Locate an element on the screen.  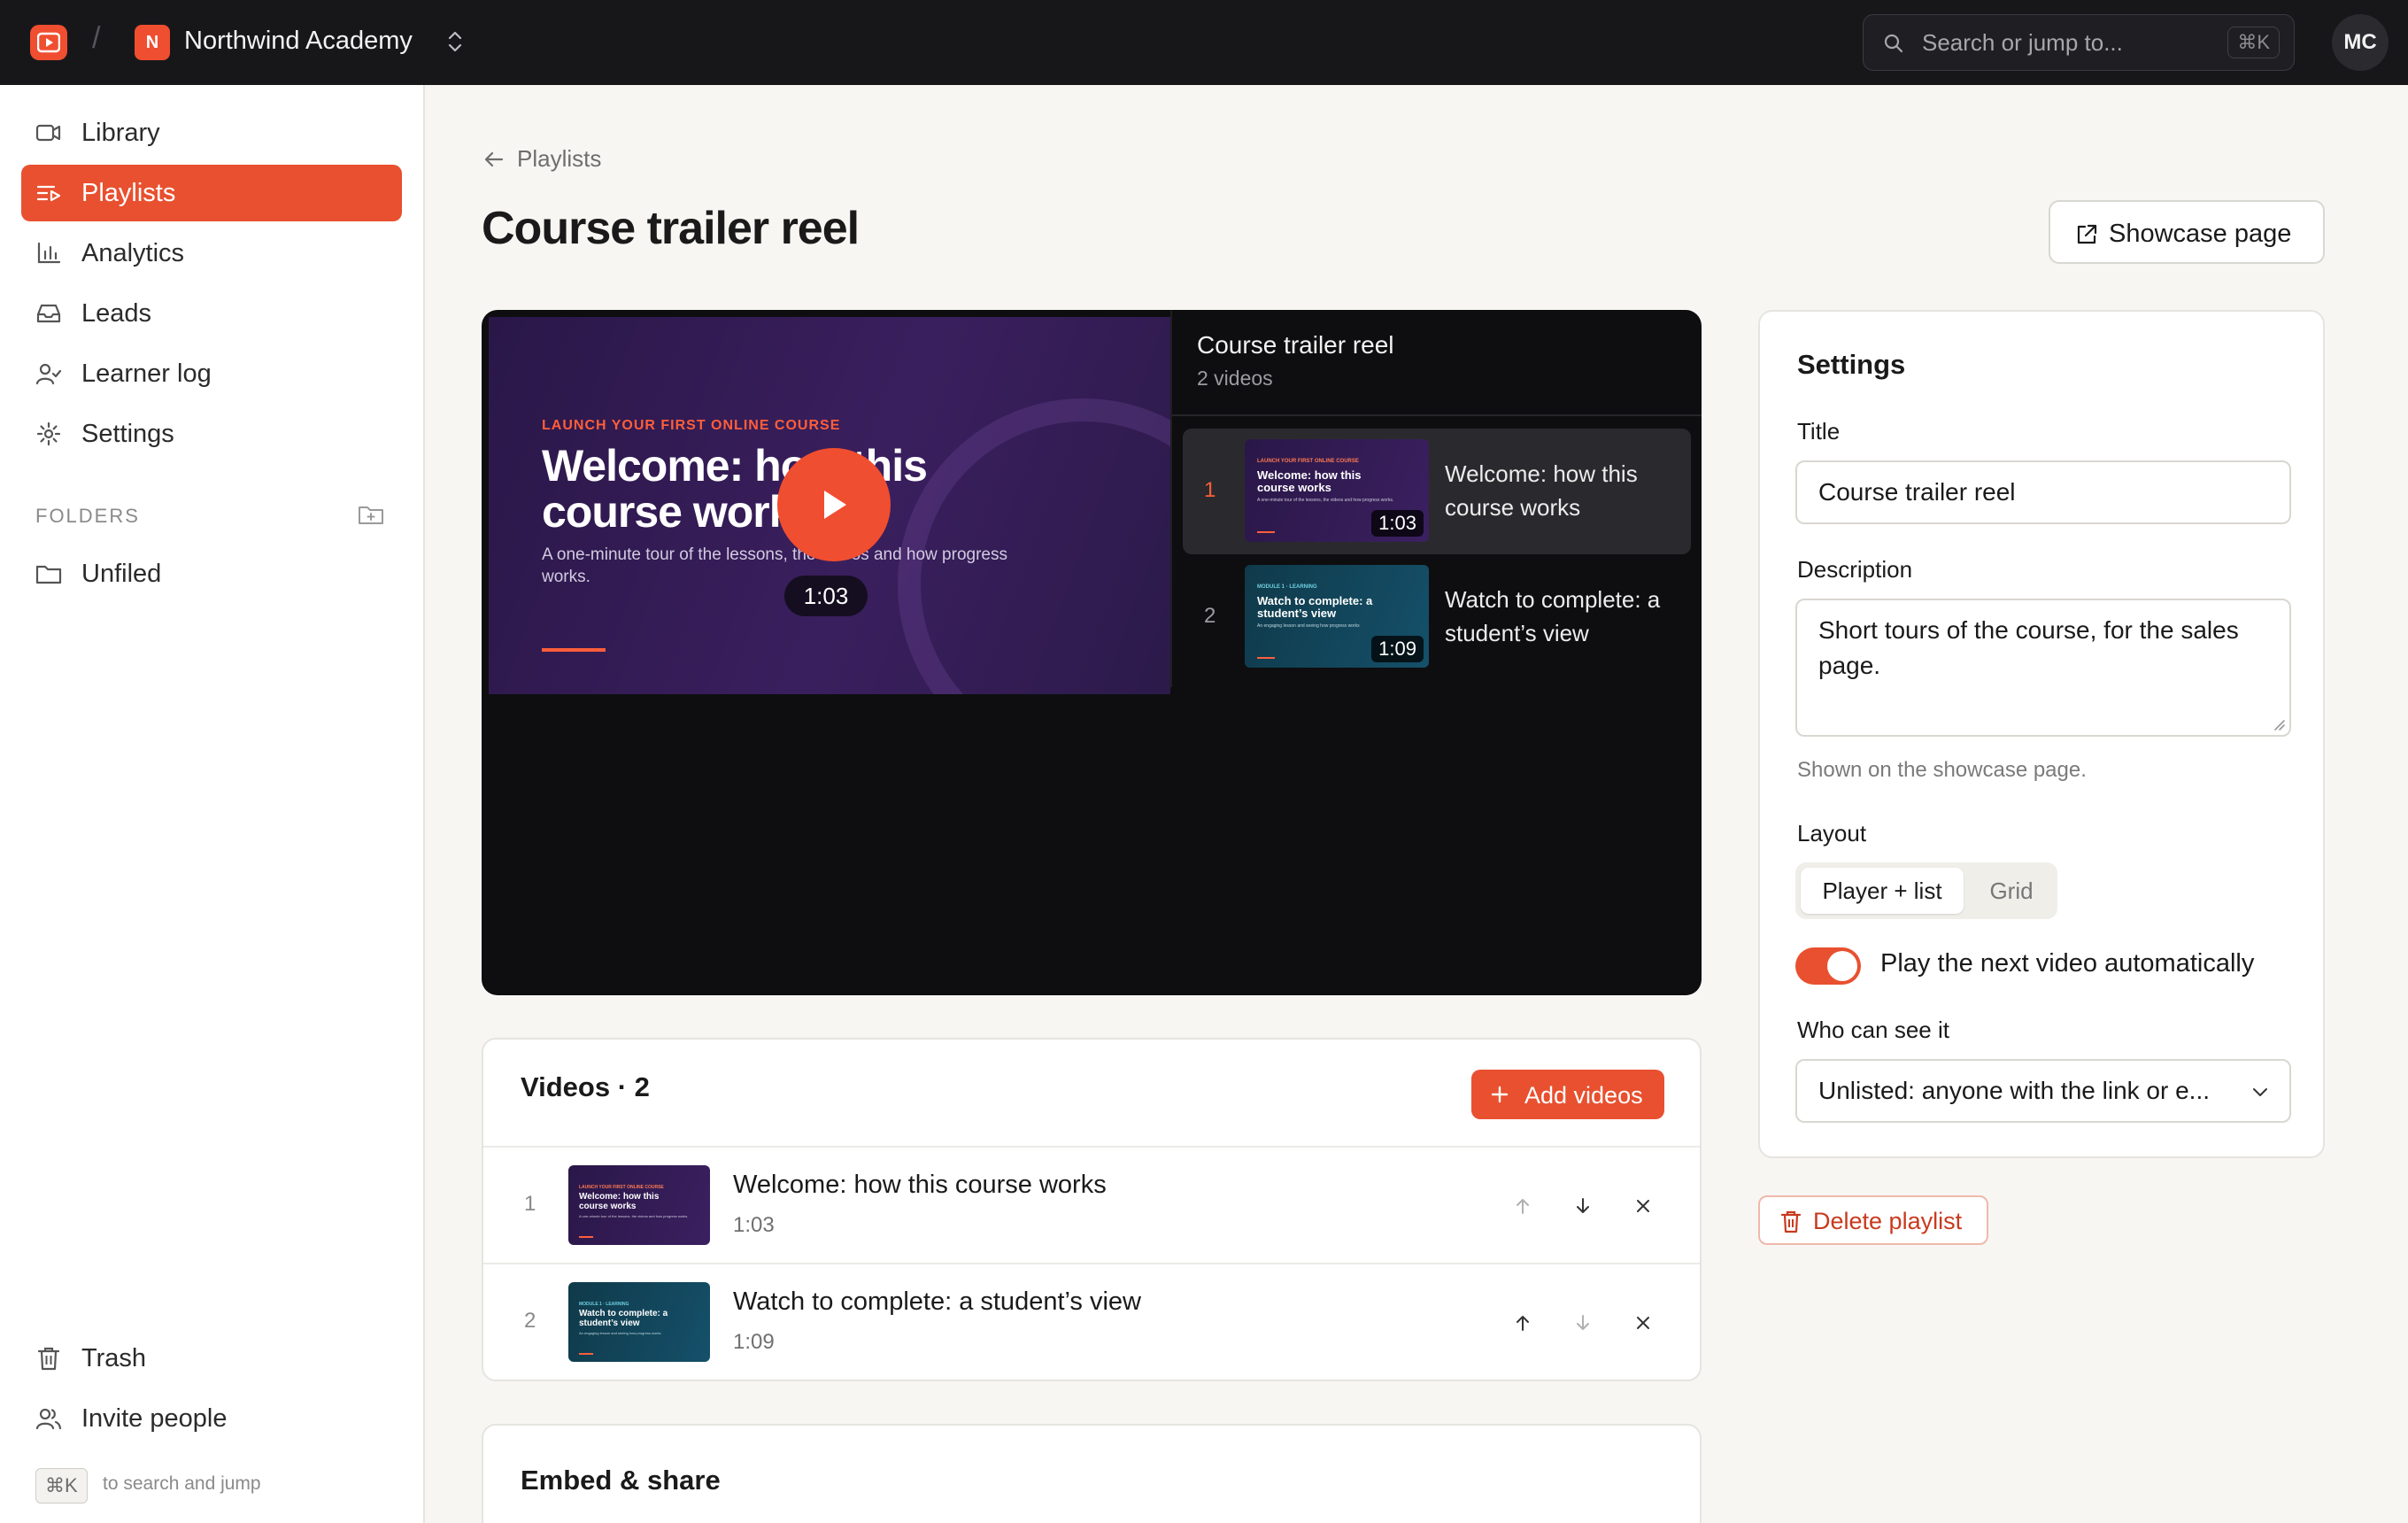
page-title: Course trailer reel is located at coordinates (671, 229).